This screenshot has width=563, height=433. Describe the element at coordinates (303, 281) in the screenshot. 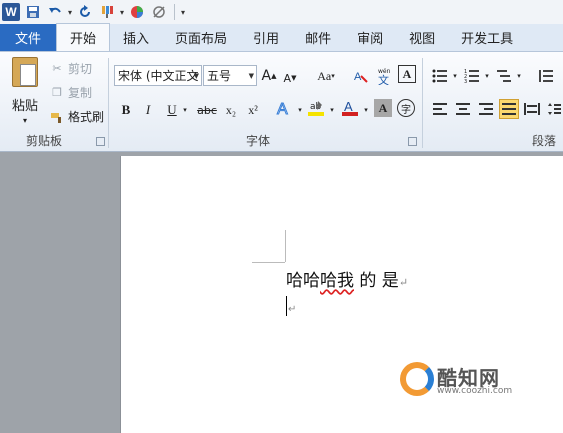

I see `text-run: 哈哈` at that location.